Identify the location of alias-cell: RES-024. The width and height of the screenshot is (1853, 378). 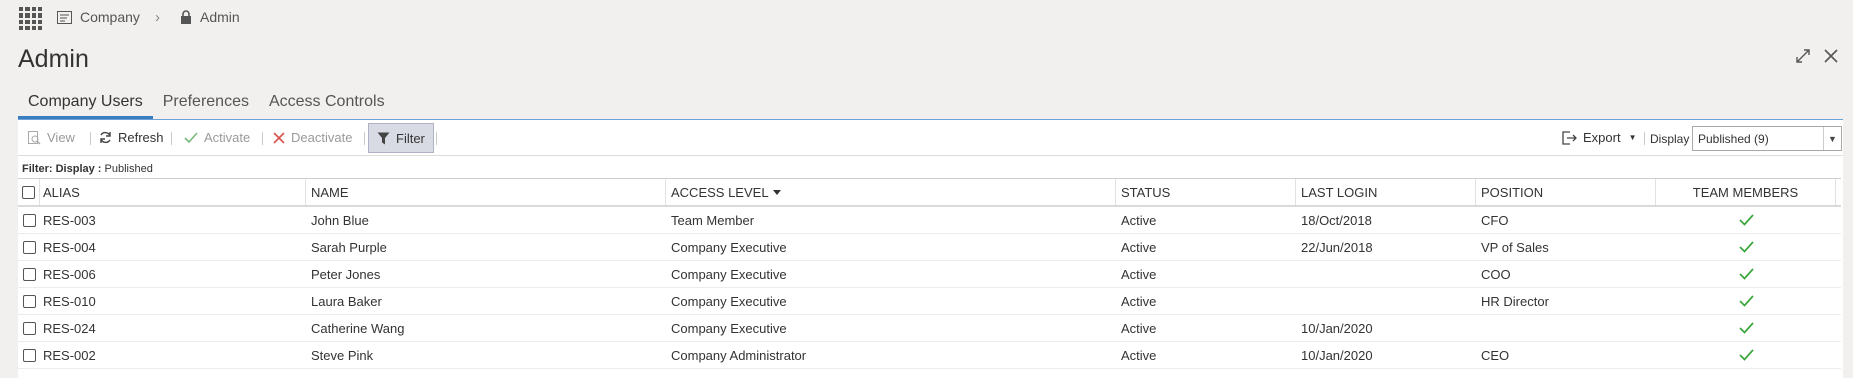
(69, 328).